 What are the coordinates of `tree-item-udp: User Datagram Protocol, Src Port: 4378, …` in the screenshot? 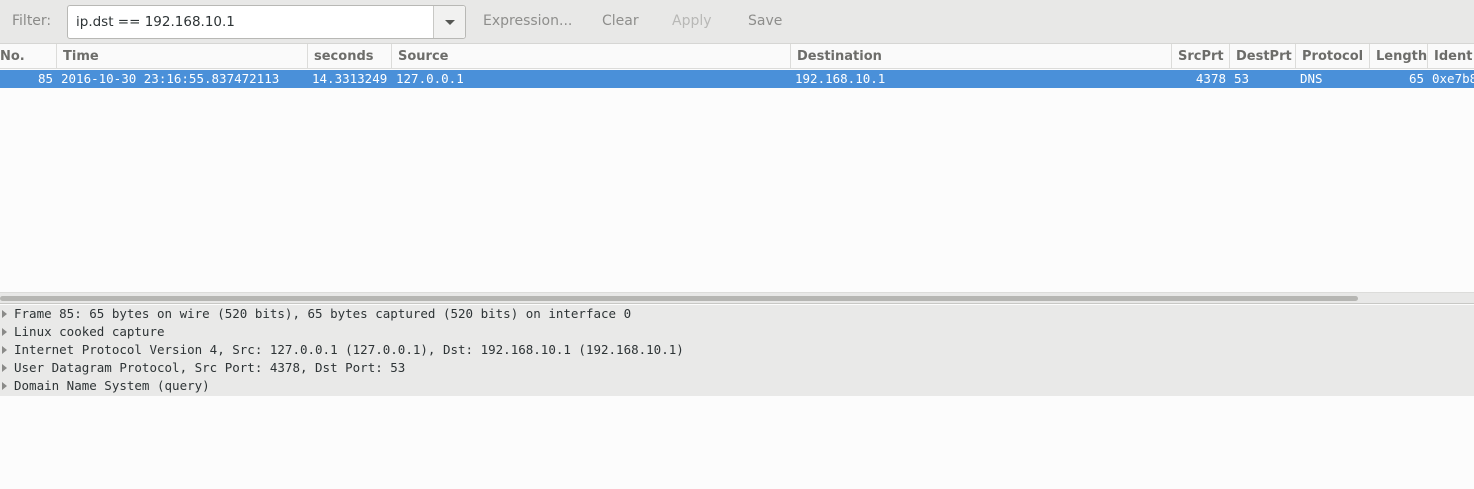 It's located at (737, 368).